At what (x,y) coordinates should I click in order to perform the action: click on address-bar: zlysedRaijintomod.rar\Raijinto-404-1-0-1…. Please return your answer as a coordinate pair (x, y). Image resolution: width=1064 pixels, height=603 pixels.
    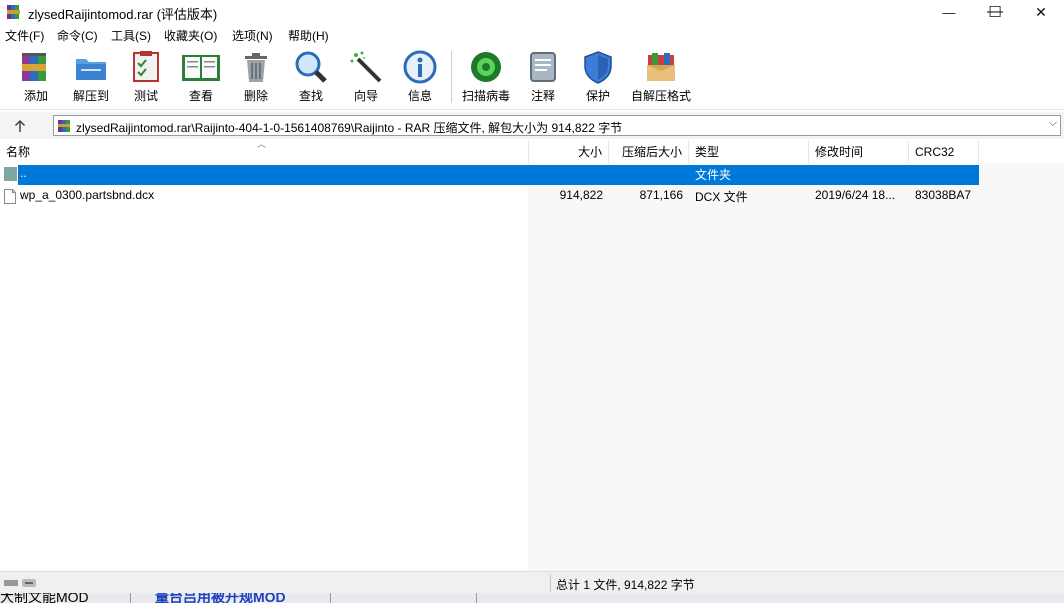
    Looking at the image, I should click on (532, 125).